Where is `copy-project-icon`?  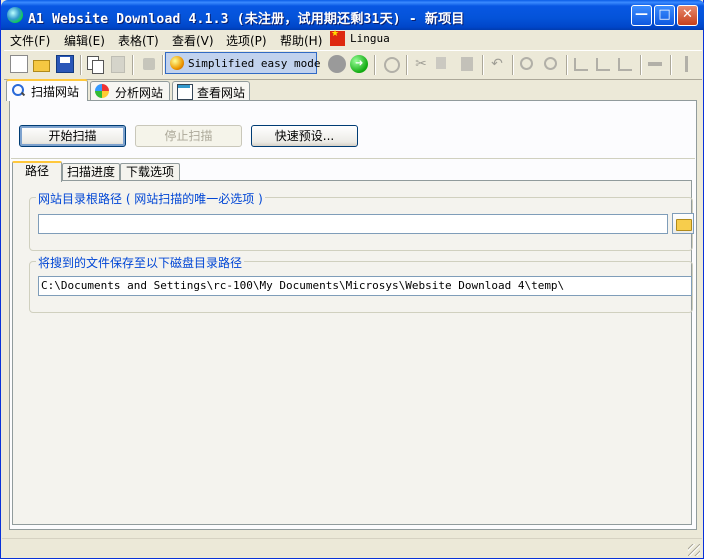 copy-project-icon is located at coordinates (95, 64).